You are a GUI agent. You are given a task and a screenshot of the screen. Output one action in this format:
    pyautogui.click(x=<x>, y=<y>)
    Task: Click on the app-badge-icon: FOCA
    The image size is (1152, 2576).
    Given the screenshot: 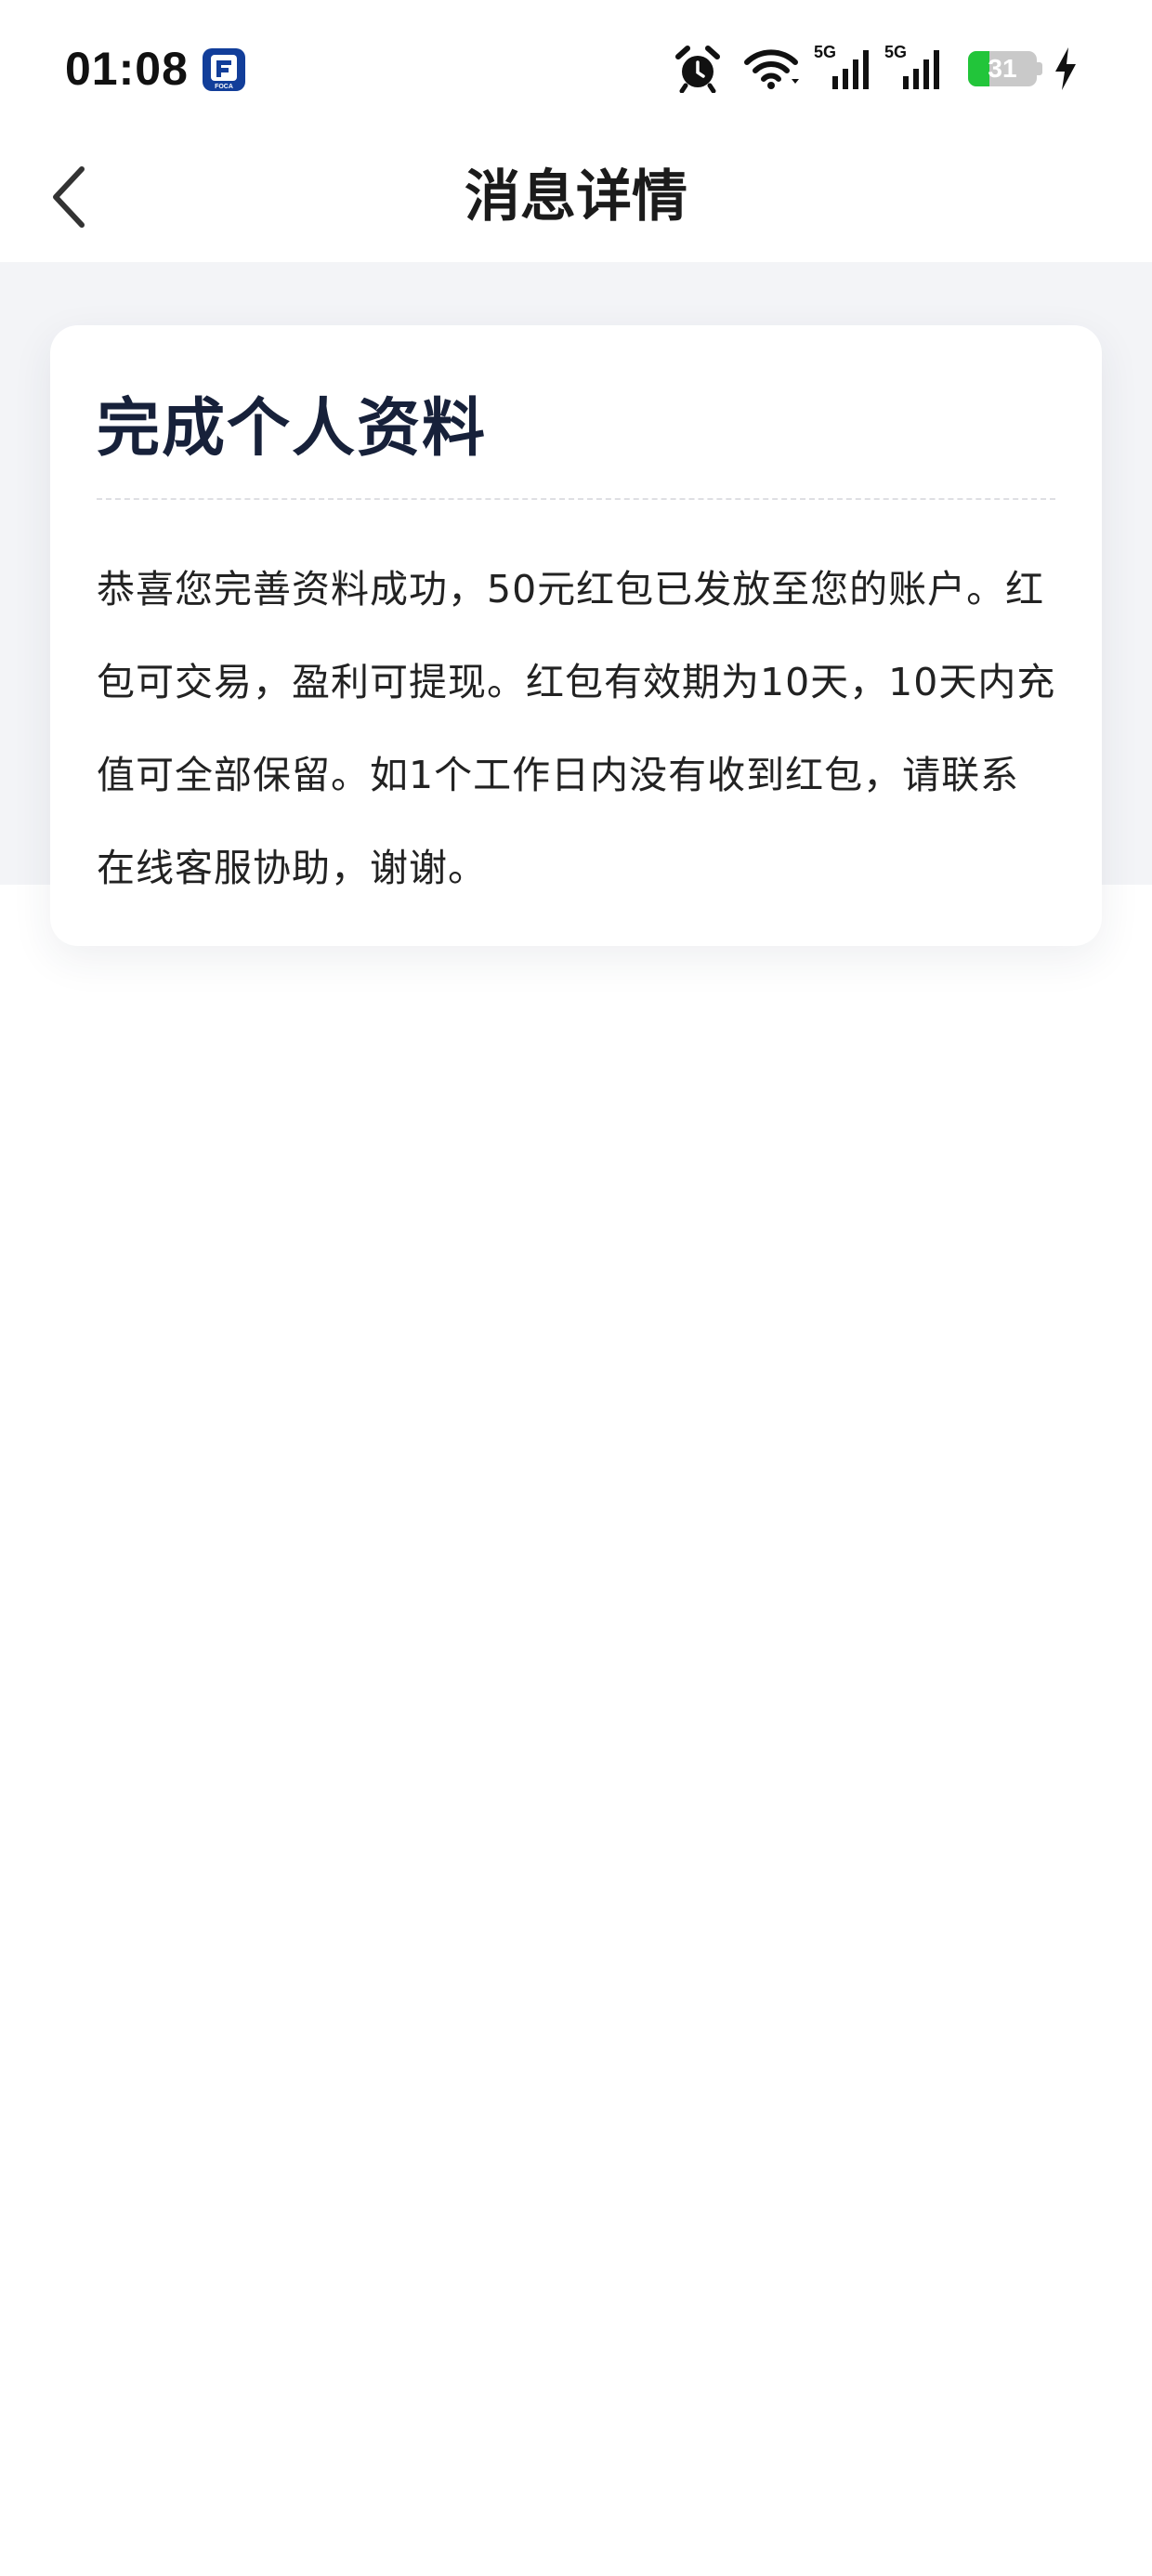 What is the action you would take?
    pyautogui.click(x=224, y=69)
    